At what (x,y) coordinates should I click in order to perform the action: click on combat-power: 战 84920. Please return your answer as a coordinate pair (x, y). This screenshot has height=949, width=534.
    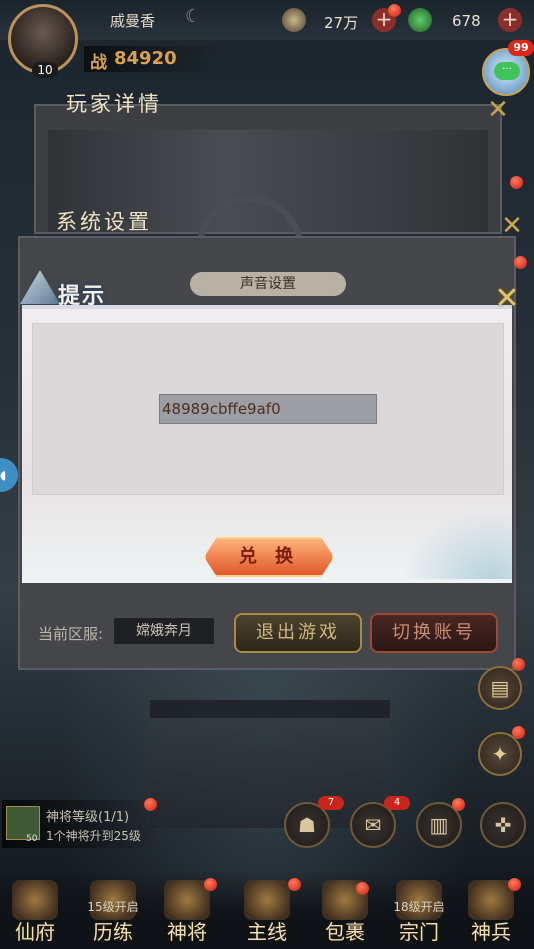
    Looking at the image, I should click on (154, 59).